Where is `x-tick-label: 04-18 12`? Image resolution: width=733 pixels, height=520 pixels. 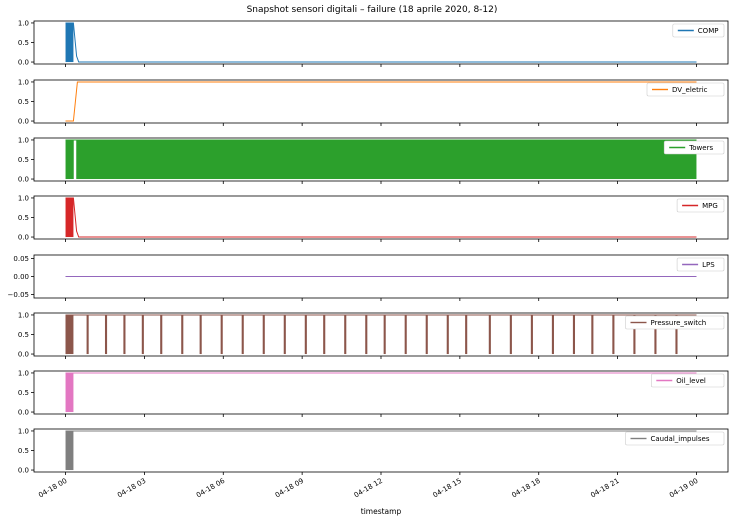 x-tick-label: 04-18 12 is located at coordinates (368, 488).